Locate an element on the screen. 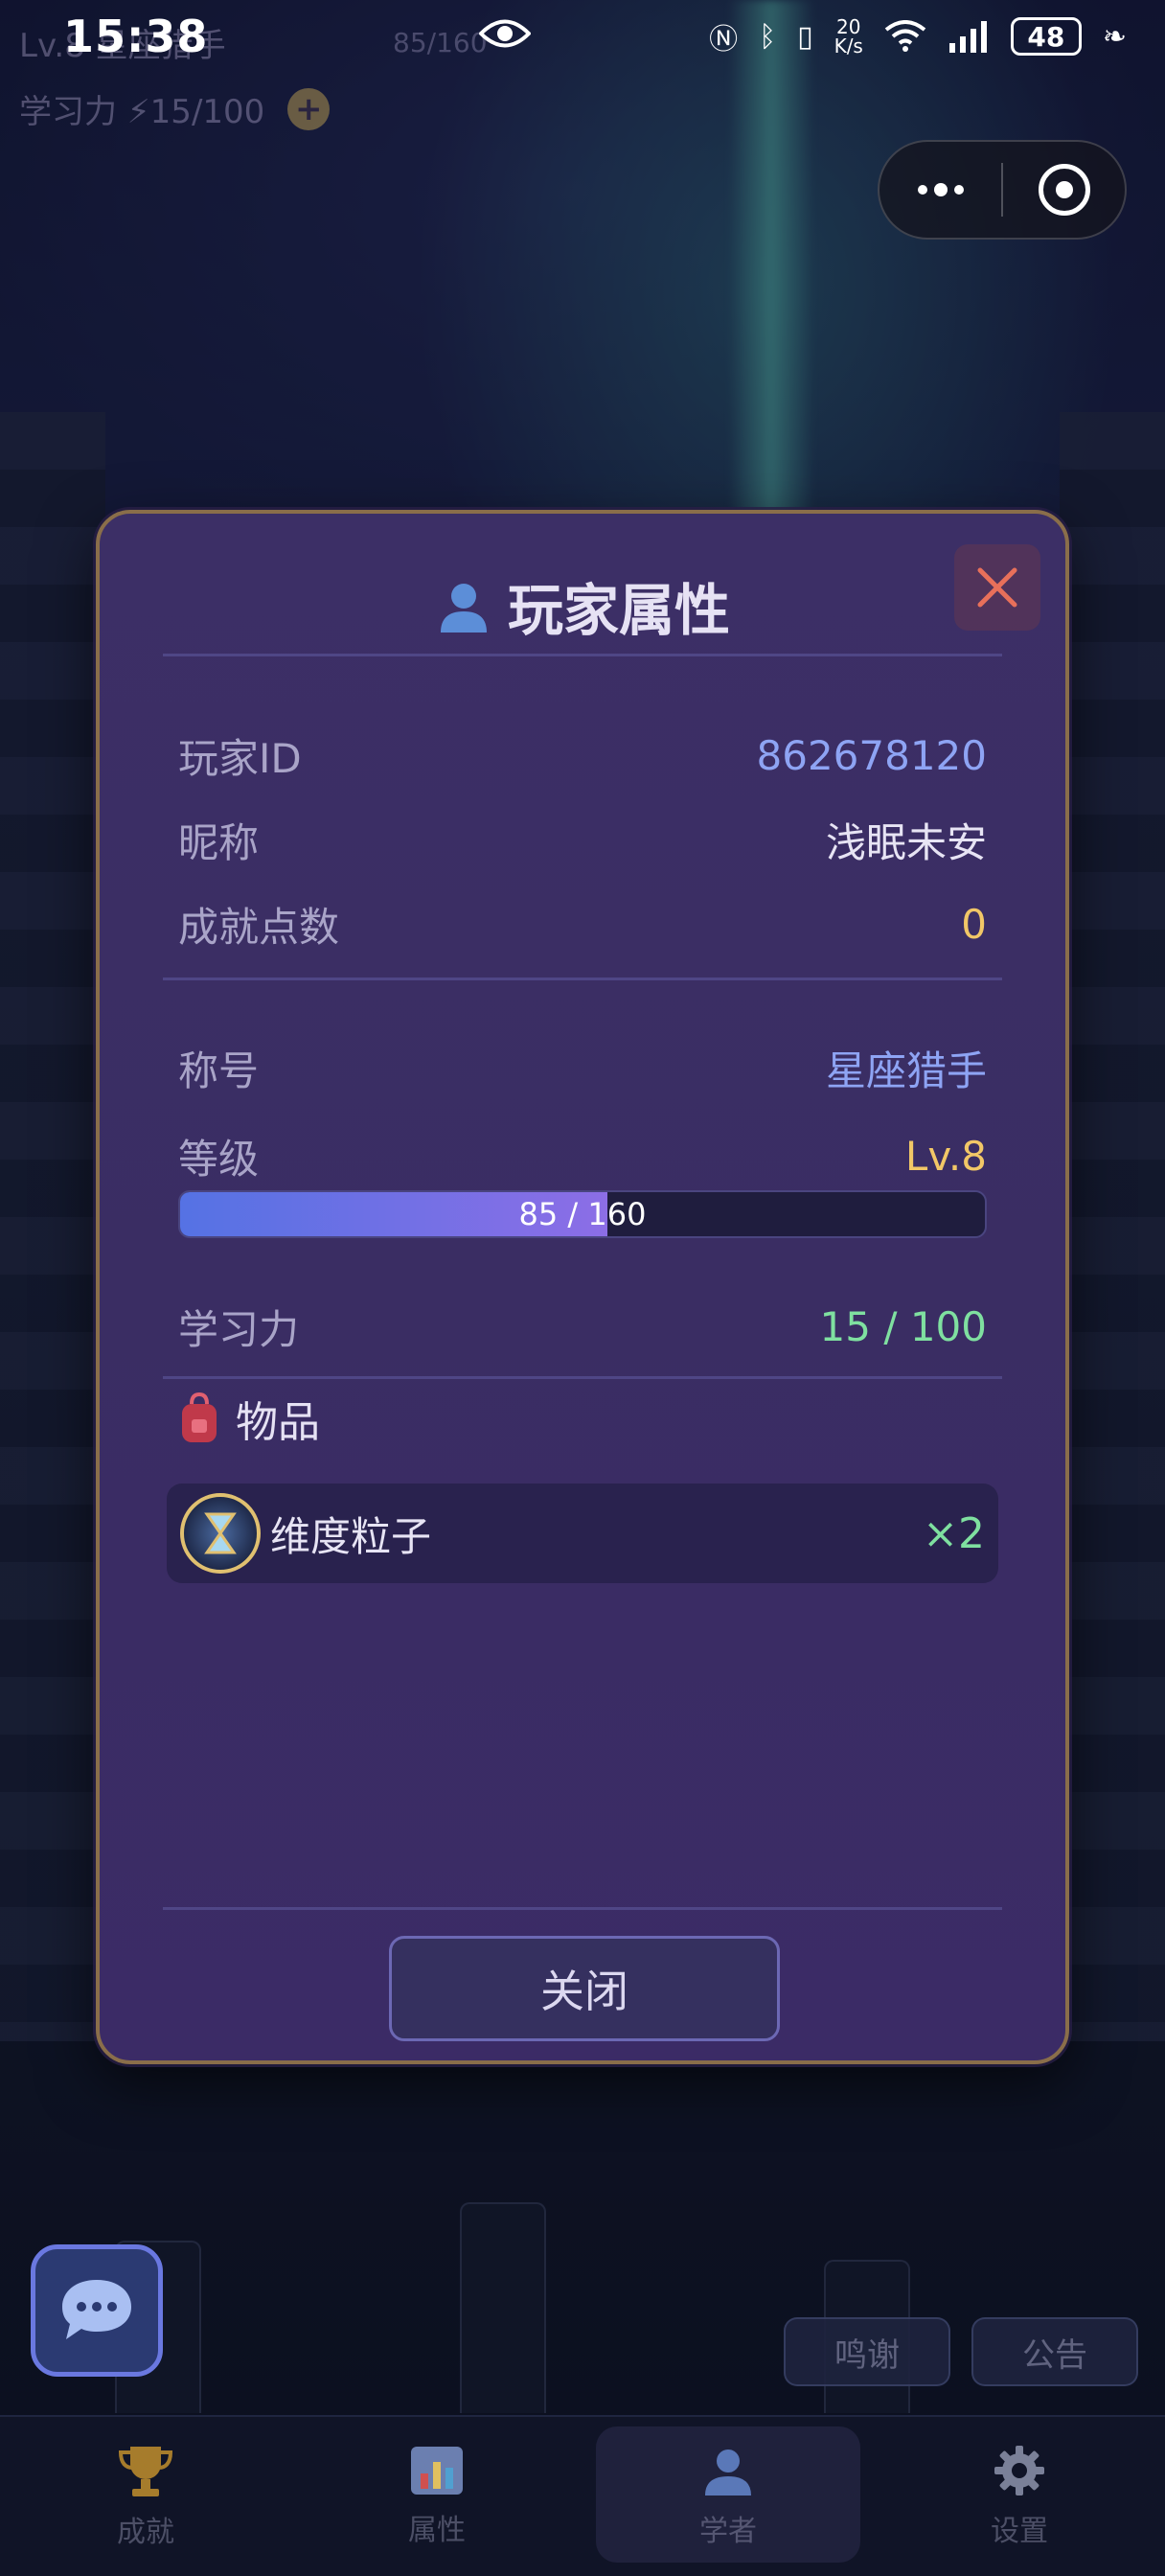 The image size is (1165, 2576). title-value: 星座猎手 is located at coordinates (906, 1070).